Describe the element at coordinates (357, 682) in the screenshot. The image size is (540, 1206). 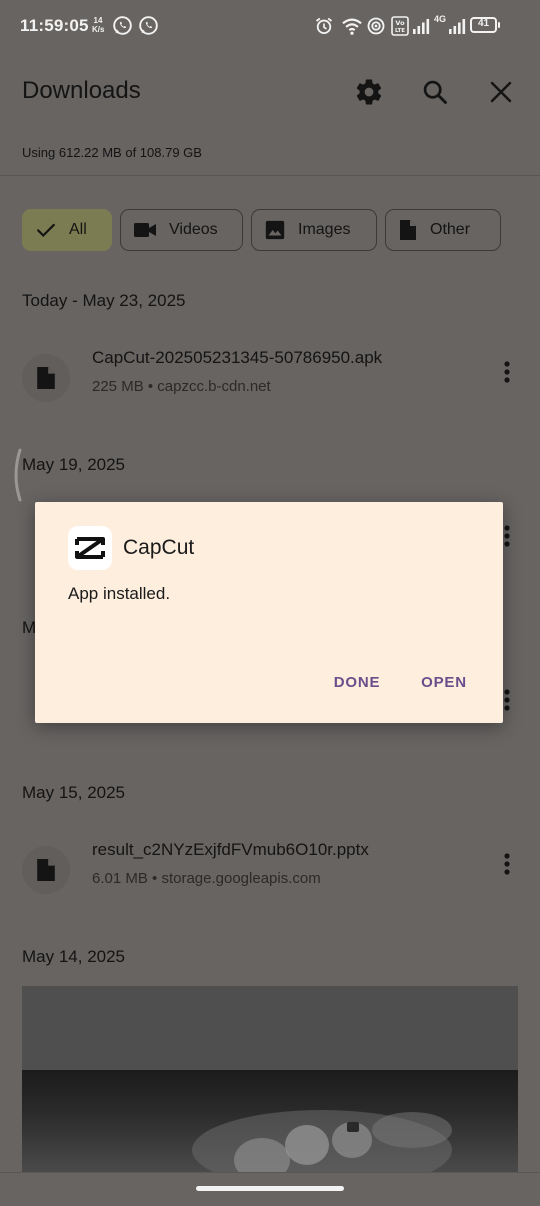
I see `done-button: DONE` at that location.